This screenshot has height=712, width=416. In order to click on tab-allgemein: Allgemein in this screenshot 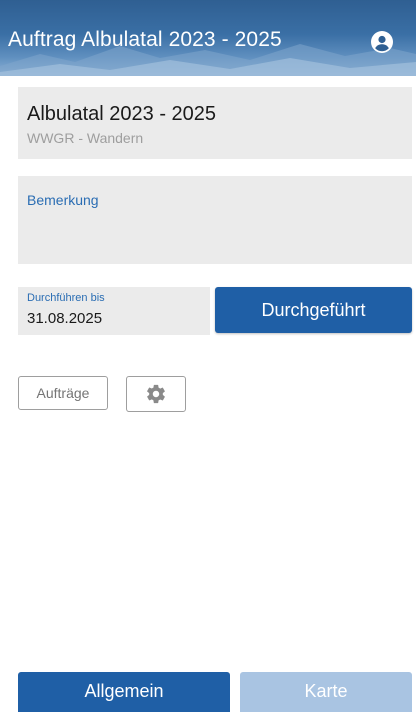, I will do `click(124, 692)`.